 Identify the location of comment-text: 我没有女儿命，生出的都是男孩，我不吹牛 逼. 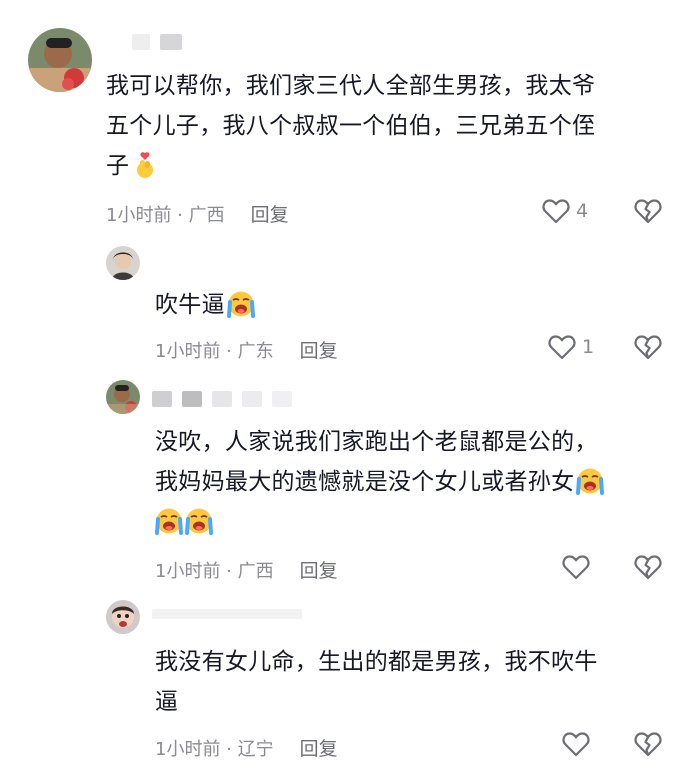
(376, 682).